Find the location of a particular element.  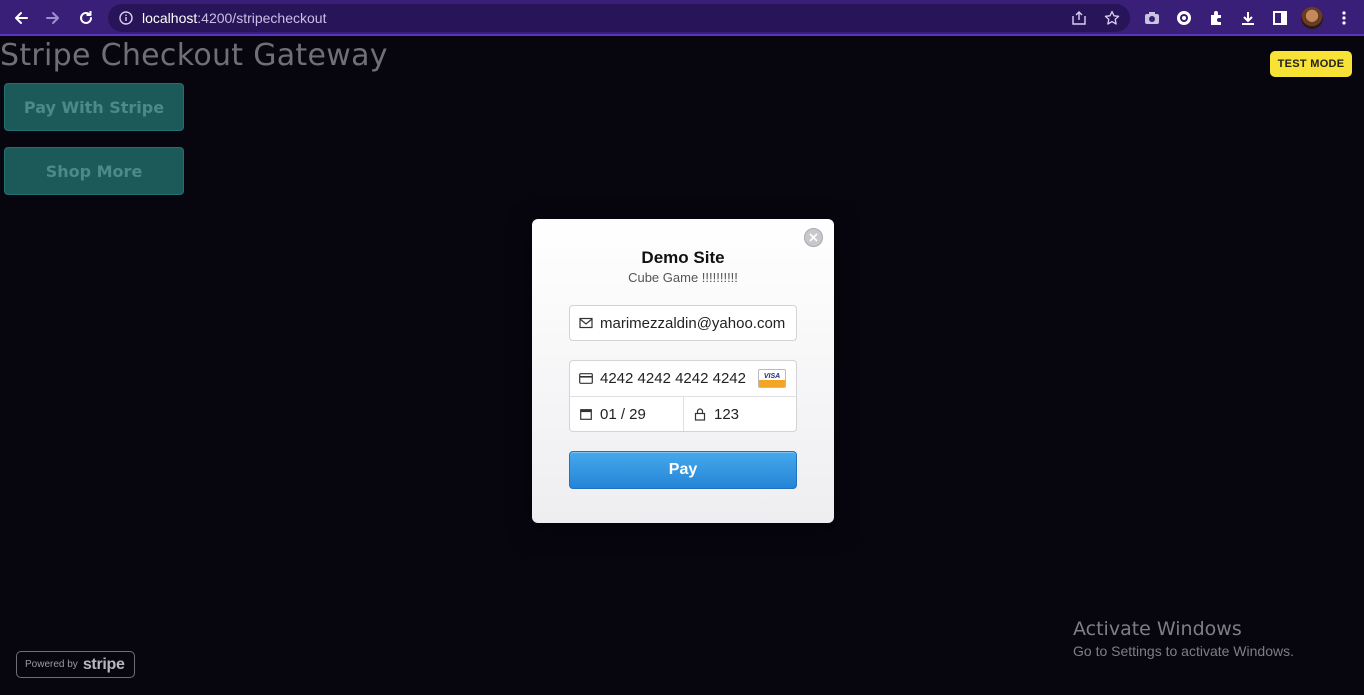

cvc-field: 123 is located at coordinates (740, 414).